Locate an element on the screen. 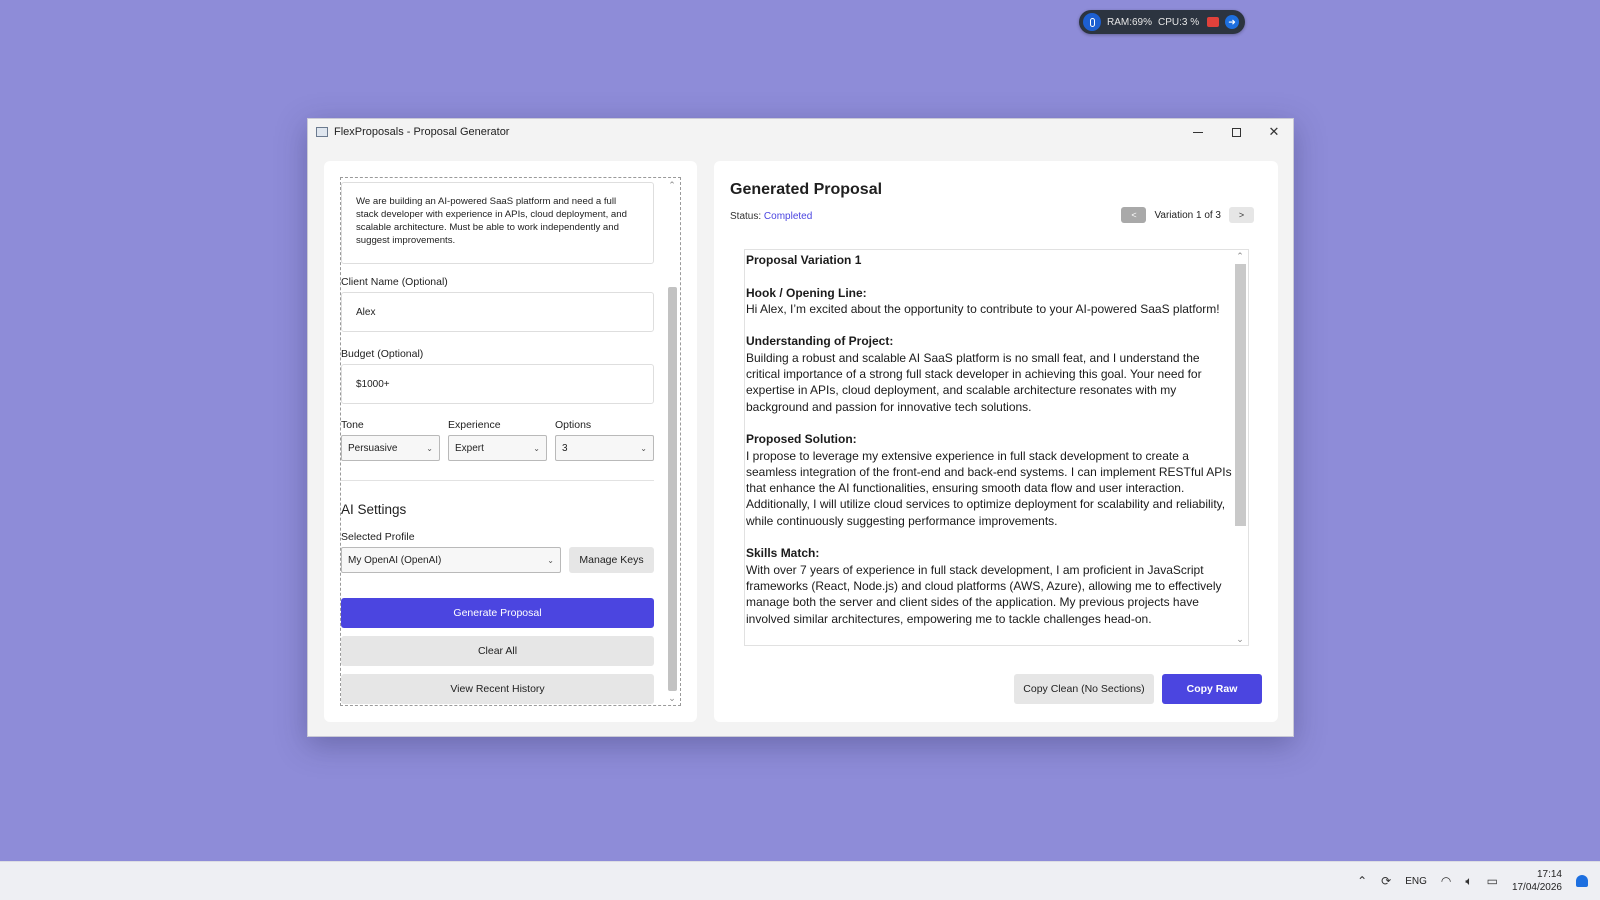 This screenshot has width=1600, height=900. volume-icon: 🔈︎ is located at coordinates (1468, 881).